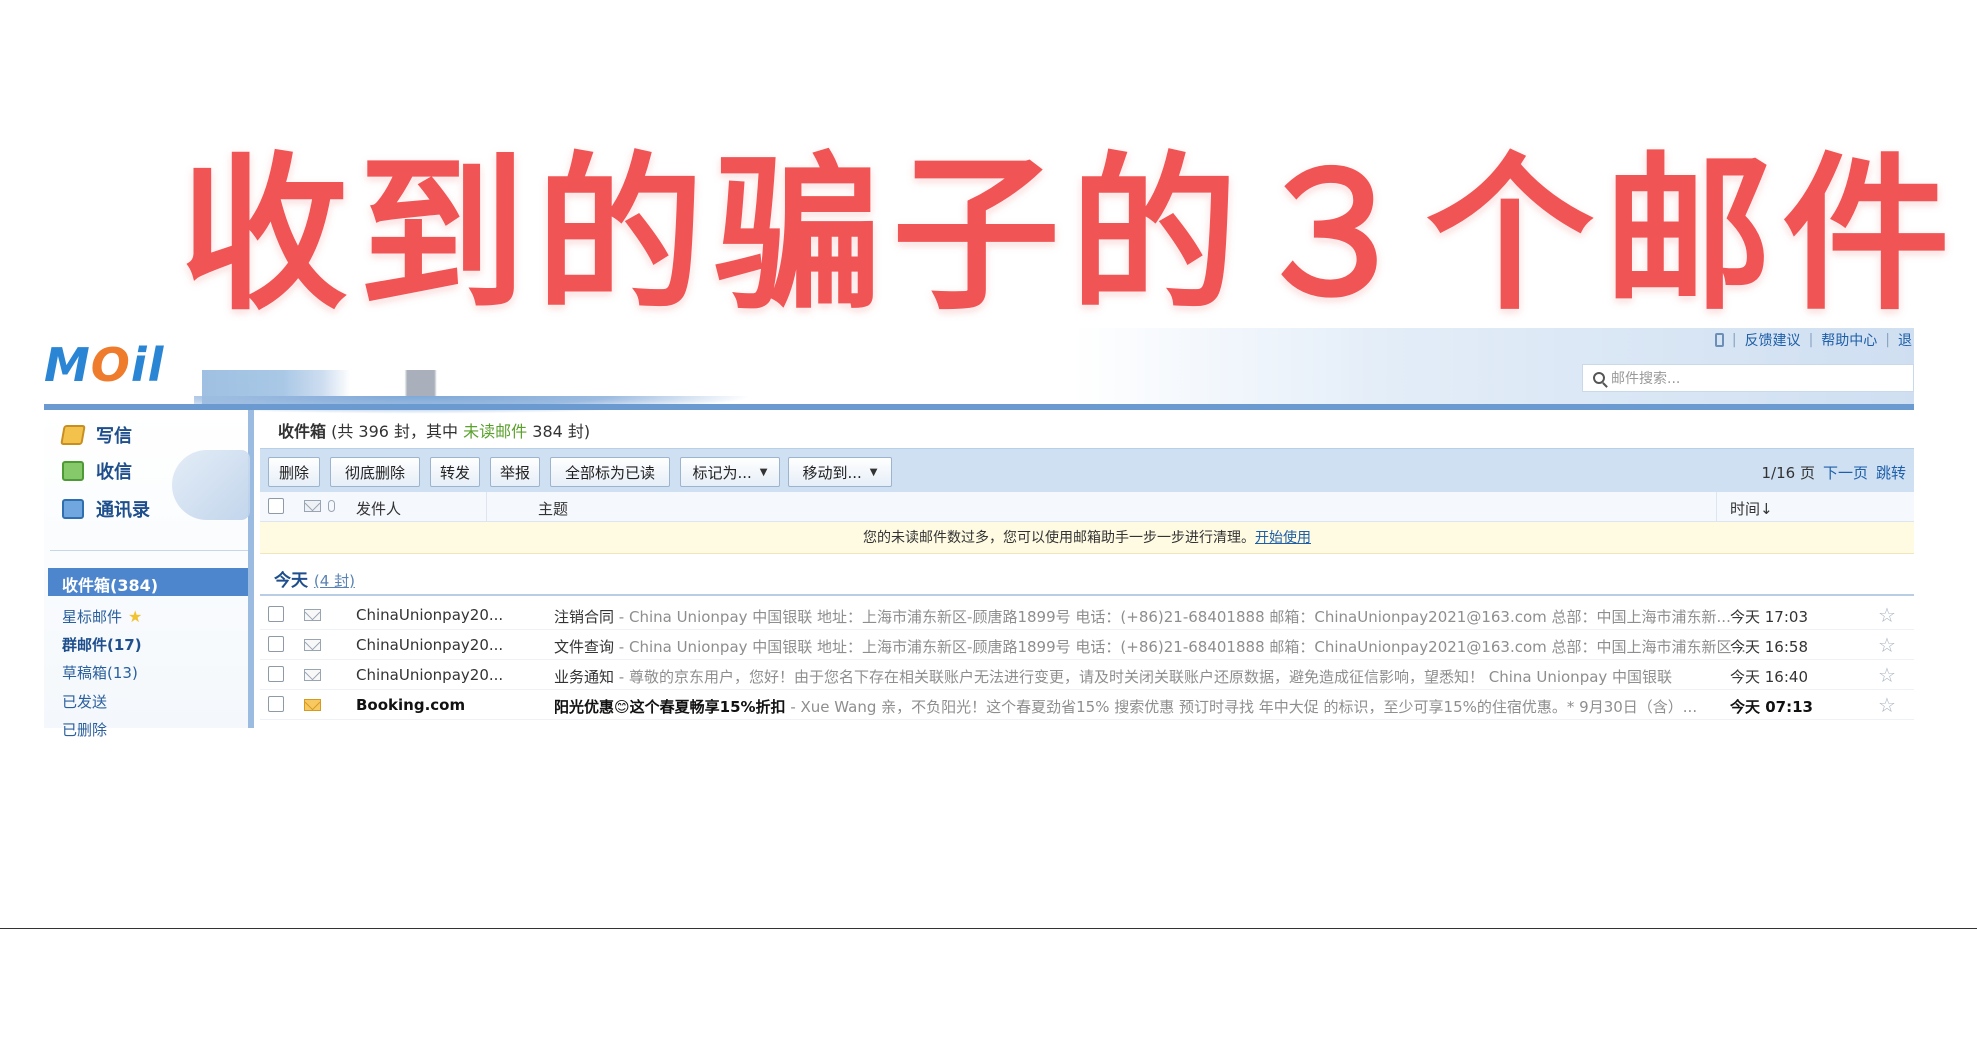 The image size is (1977, 1058). What do you see at coordinates (291, 581) in the screenshot?
I see `group-label: 今天` at bounding box center [291, 581].